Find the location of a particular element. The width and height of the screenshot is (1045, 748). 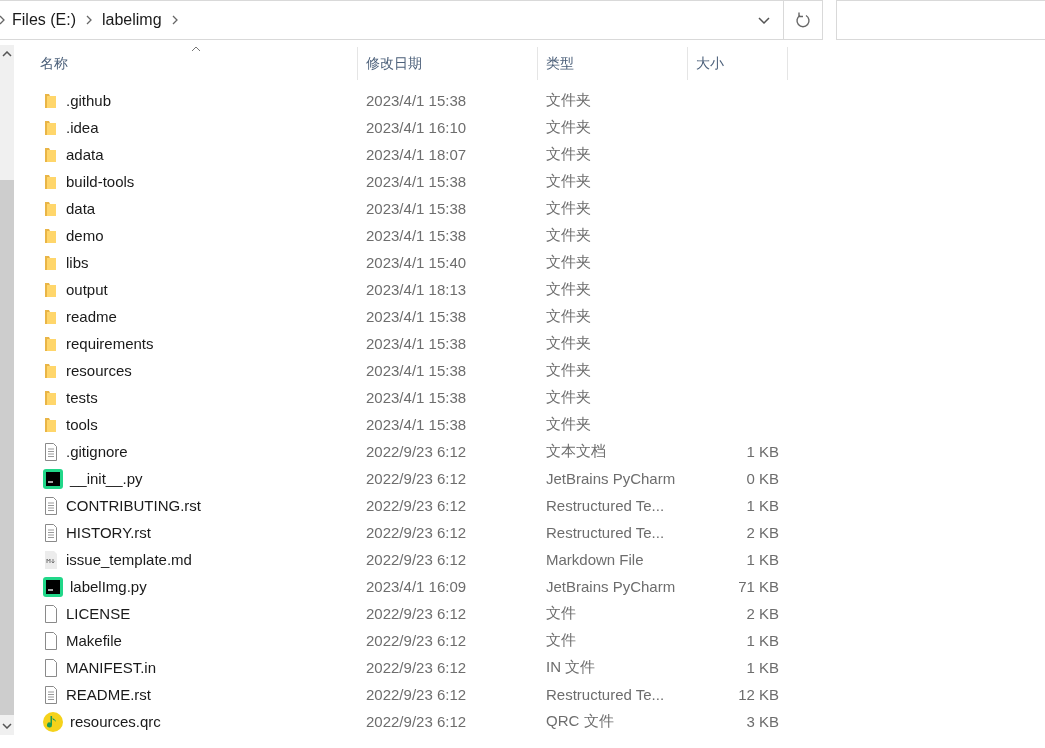

modified-date: 2023/4/1 18:07 is located at coordinates (416, 154).